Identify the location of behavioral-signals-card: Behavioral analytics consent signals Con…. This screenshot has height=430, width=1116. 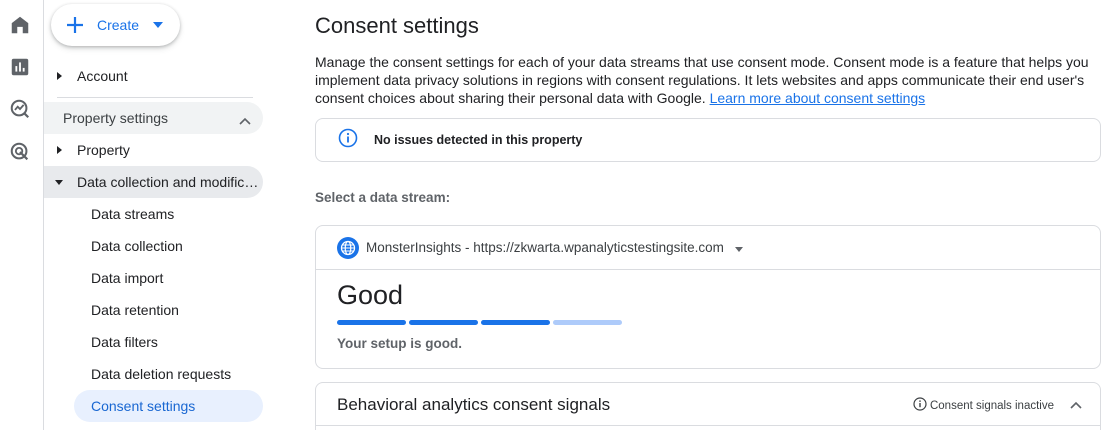
(708, 406).